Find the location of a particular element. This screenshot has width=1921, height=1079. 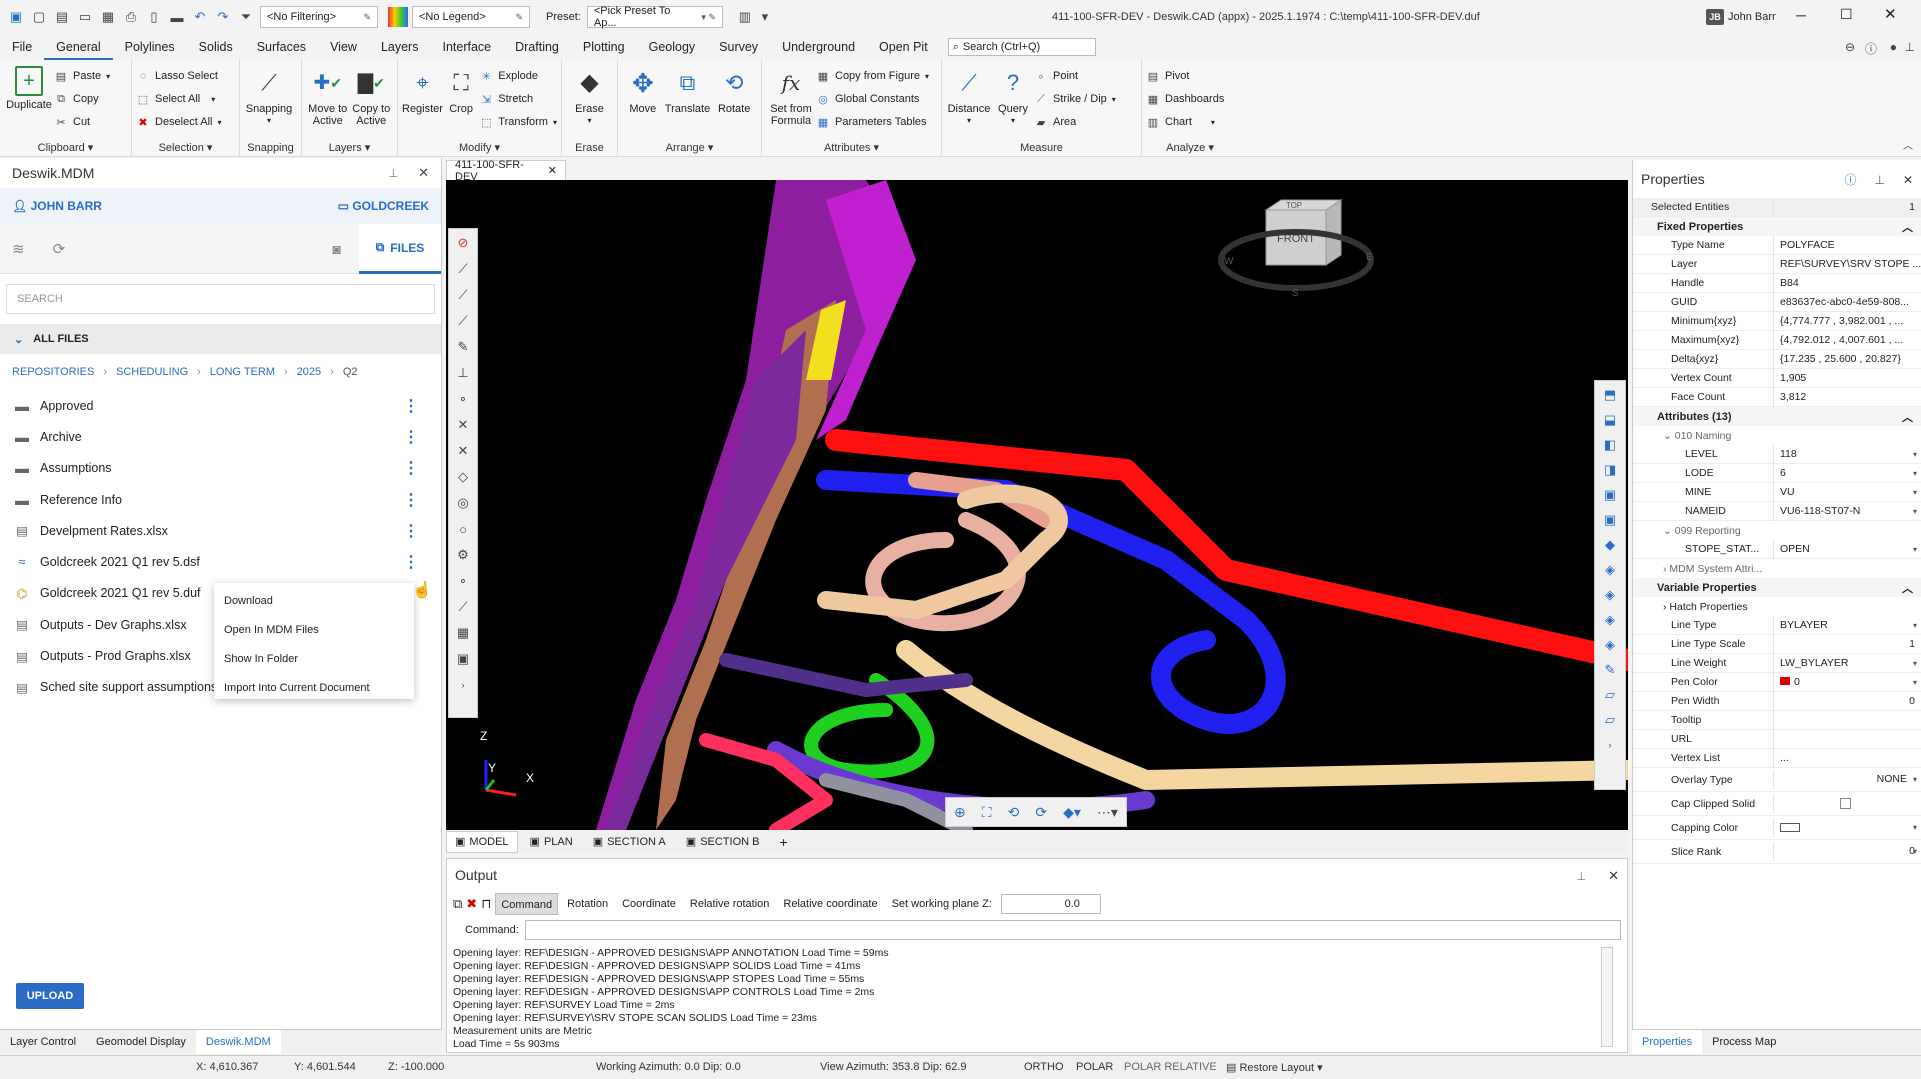

tangent-icon: ◎ is located at coordinates (463, 503).